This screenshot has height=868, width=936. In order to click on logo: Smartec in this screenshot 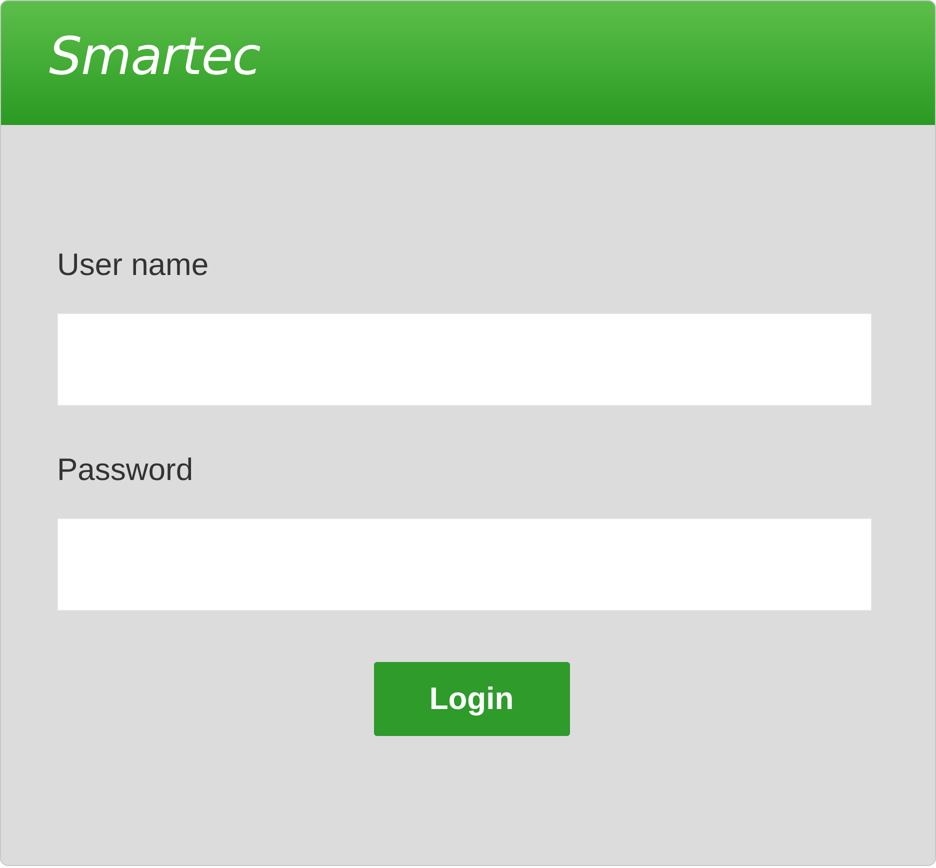, I will do `click(154, 57)`.